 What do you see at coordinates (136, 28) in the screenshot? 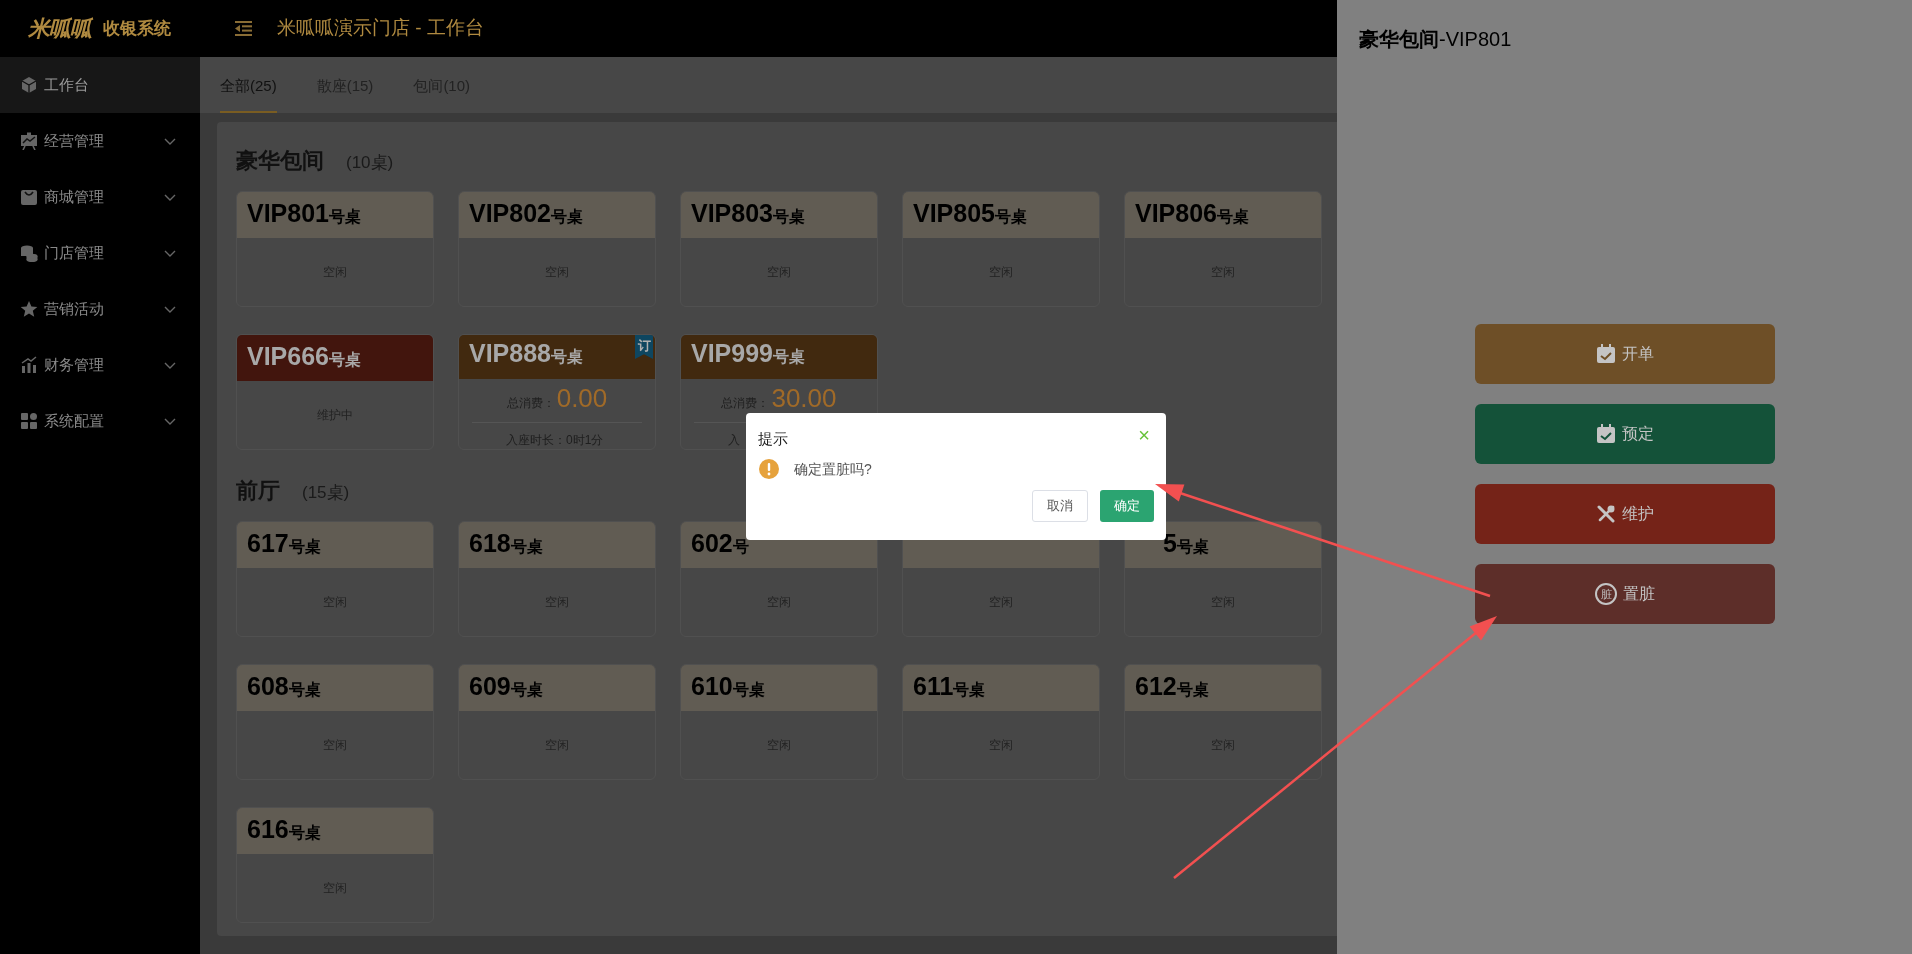
I see `system-name: 收银系统` at bounding box center [136, 28].